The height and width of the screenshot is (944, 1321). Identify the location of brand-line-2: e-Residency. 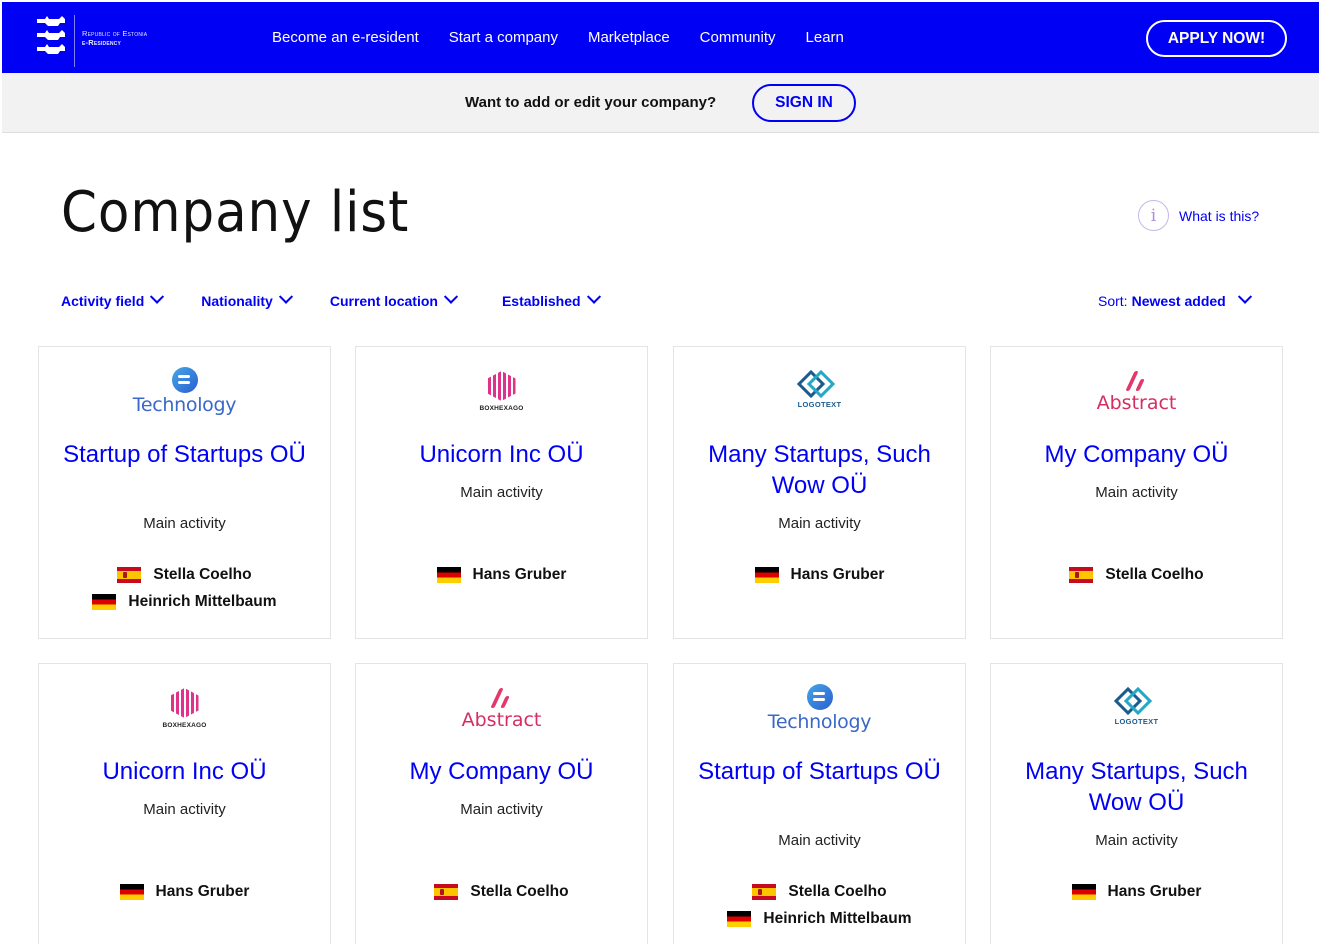
(102, 42).